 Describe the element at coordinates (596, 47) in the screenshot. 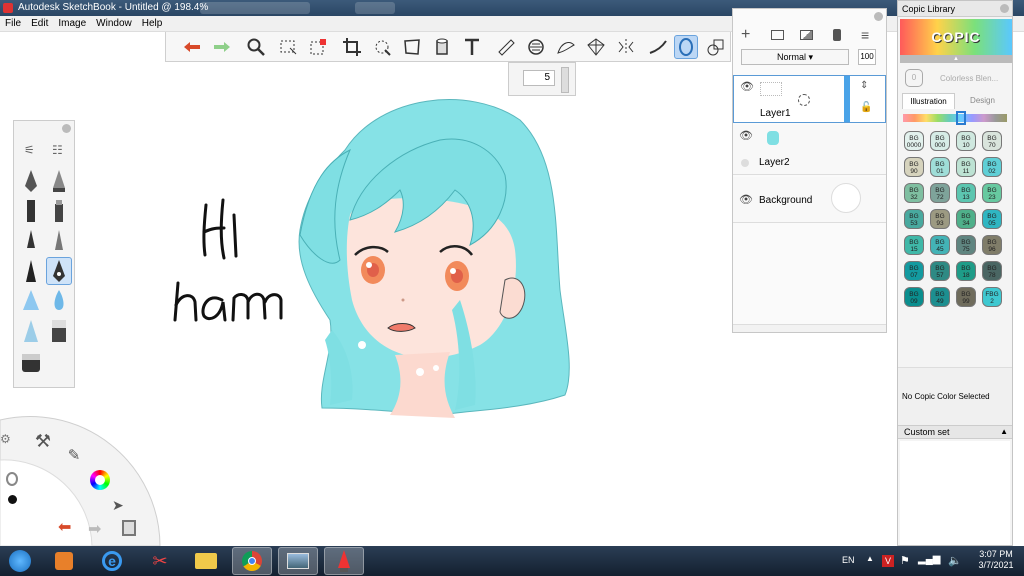

I see `perspective-icon` at that location.